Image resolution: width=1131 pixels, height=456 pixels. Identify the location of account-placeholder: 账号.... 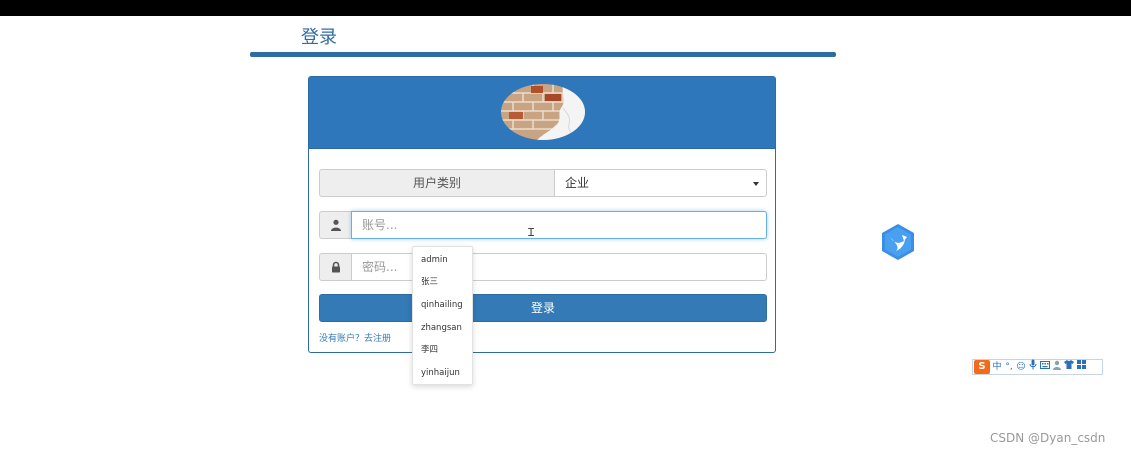
(380, 225).